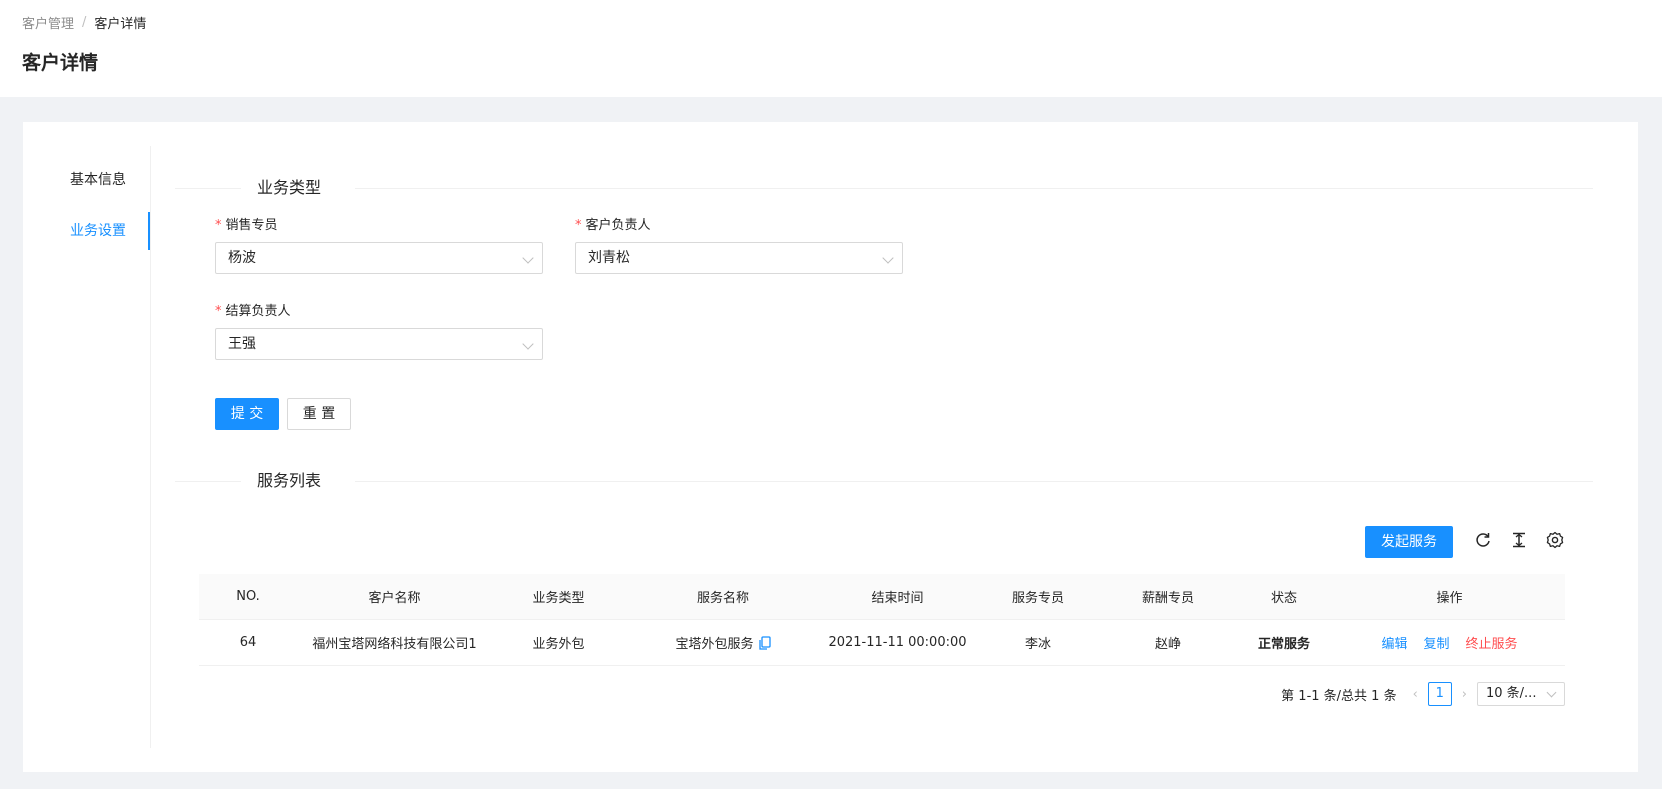 This screenshot has width=1662, height=789. What do you see at coordinates (289, 480) in the screenshot?
I see `service-list-title: 服务列表` at bounding box center [289, 480].